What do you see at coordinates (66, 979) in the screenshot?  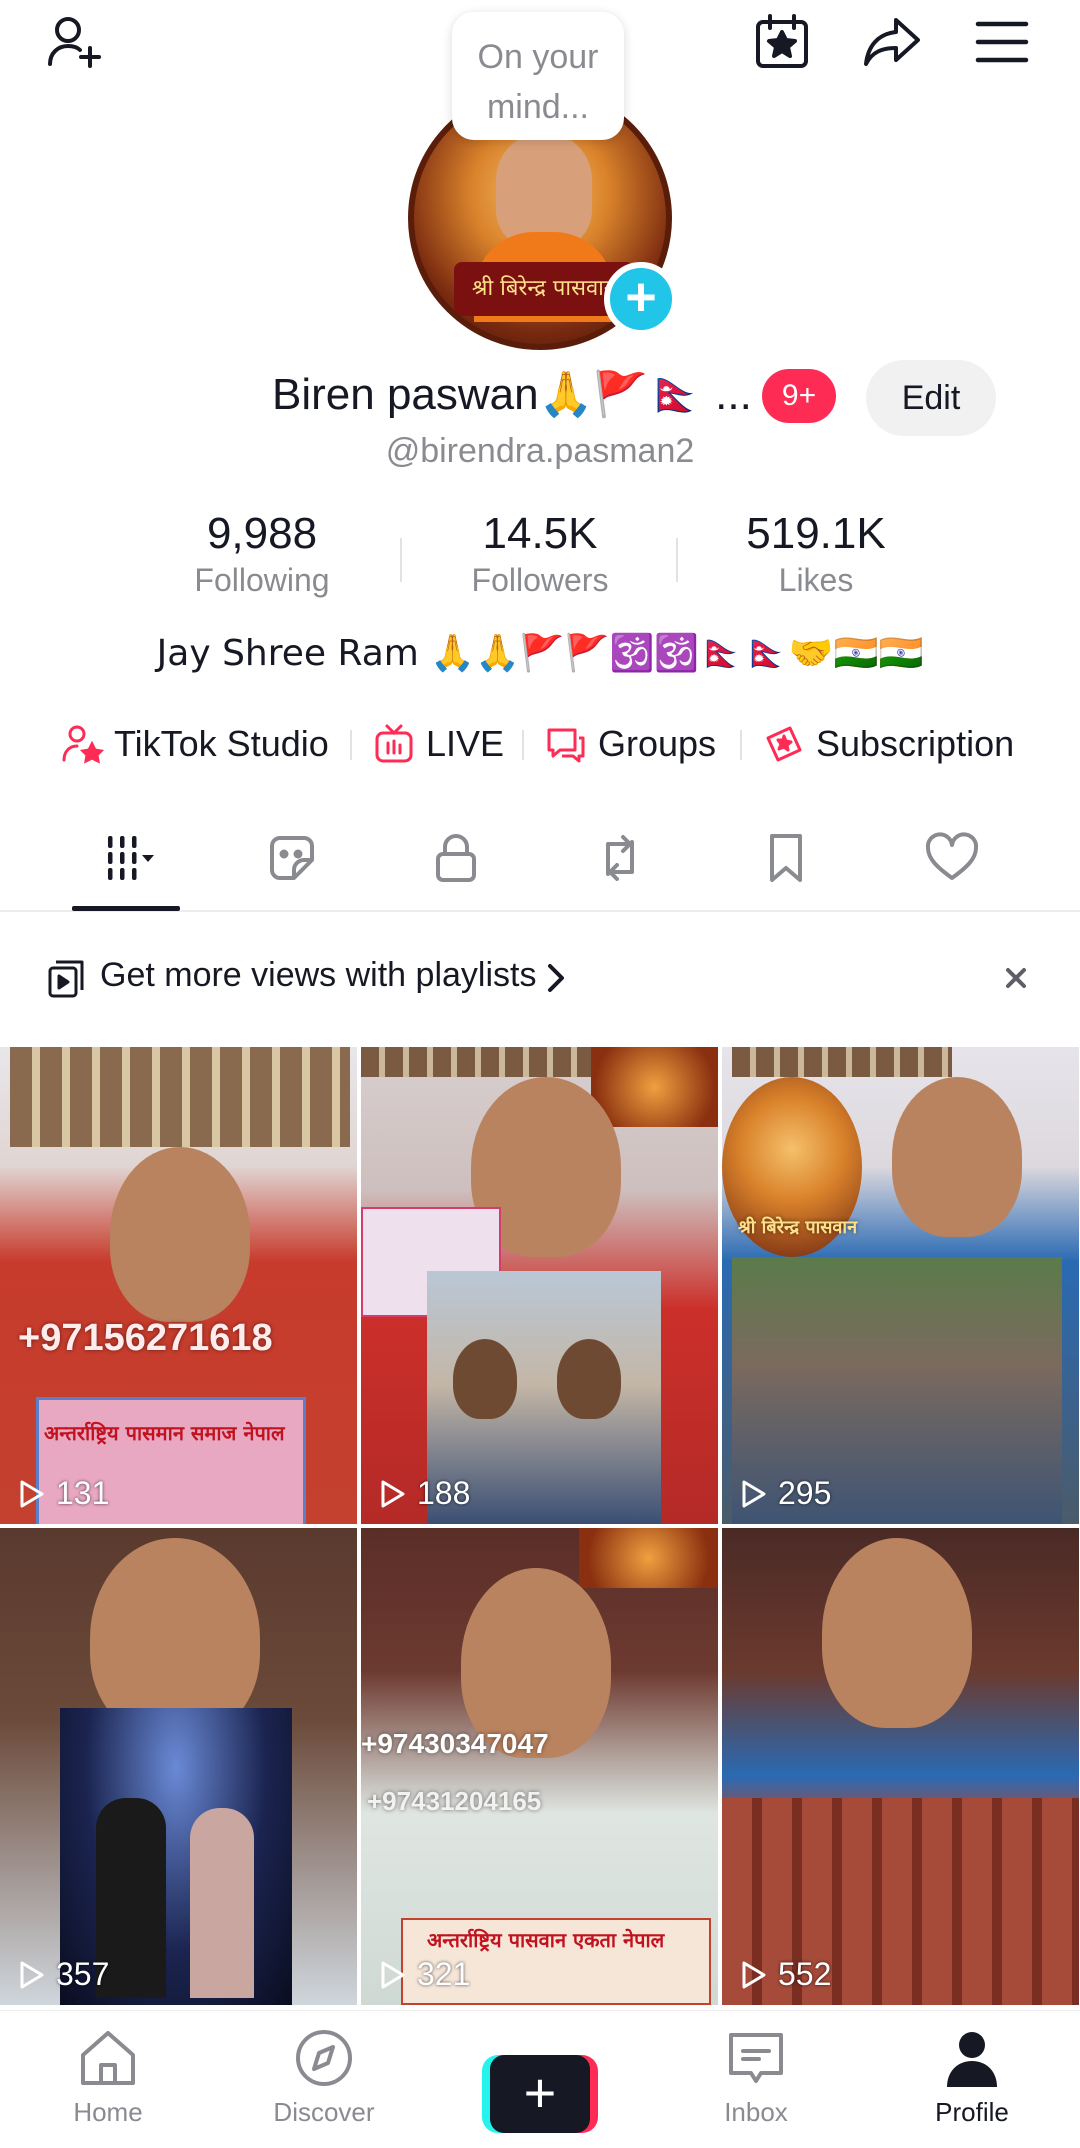 I see `playlist-icon` at bounding box center [66, 979].